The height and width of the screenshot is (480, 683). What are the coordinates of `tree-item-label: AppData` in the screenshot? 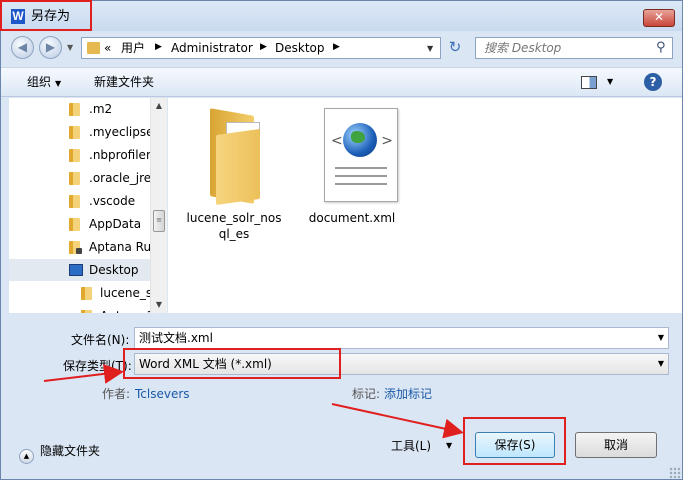 It's located at (115, 224).